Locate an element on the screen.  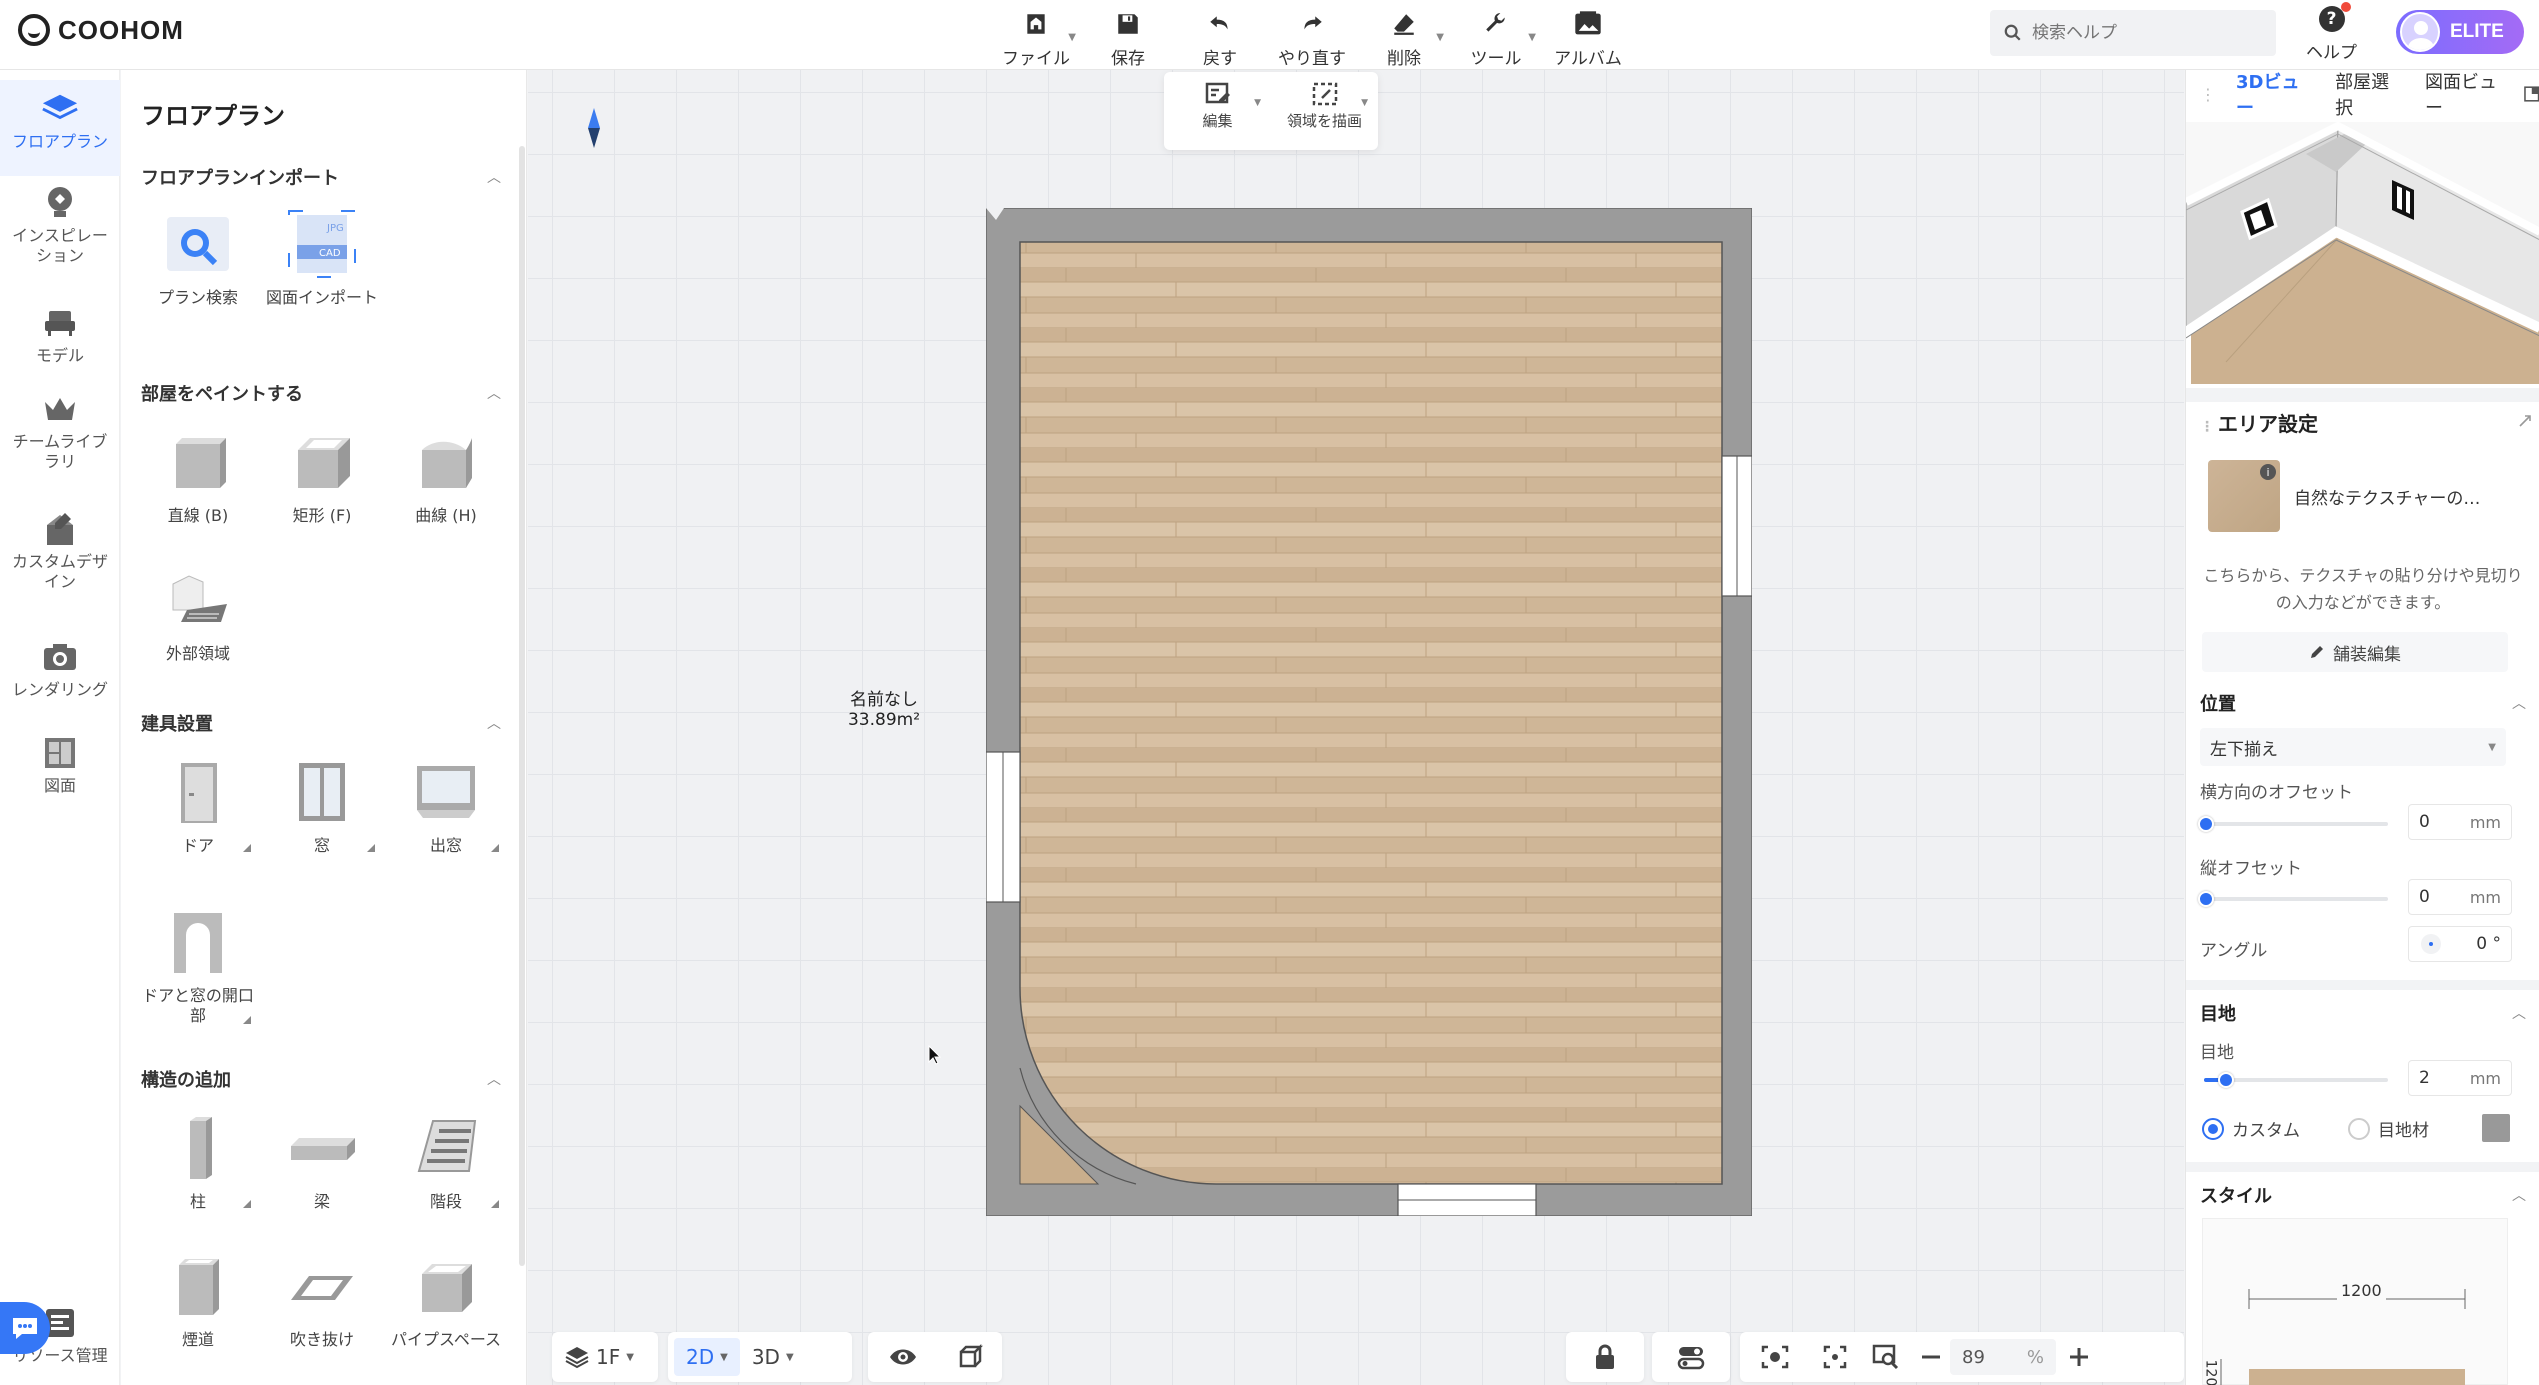
lock-button is located at coordinates (1605, 1357).